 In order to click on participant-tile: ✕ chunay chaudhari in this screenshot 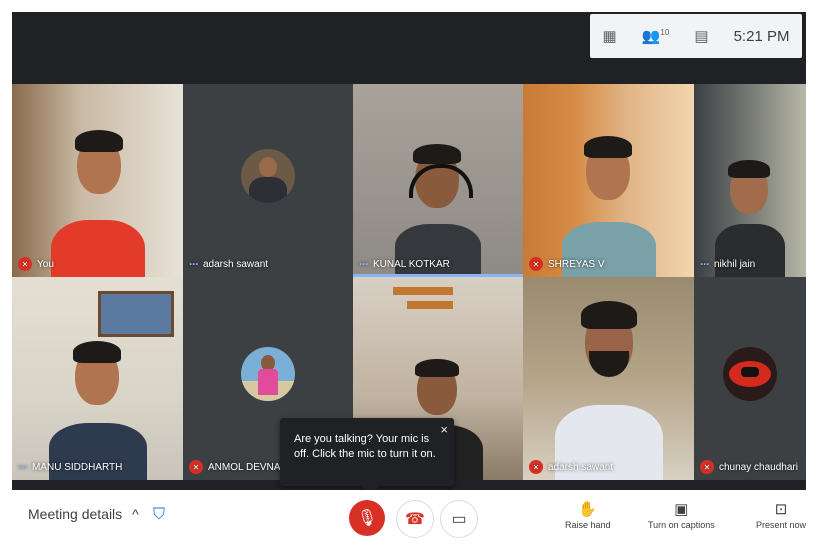, I will do `click(750, 378)`.